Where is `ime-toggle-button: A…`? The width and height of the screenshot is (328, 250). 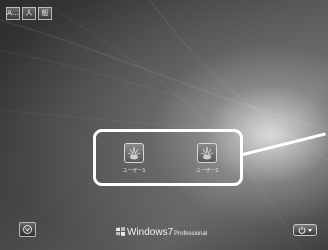 ime-toggle-button: A… is located at coordinates (13, 13).